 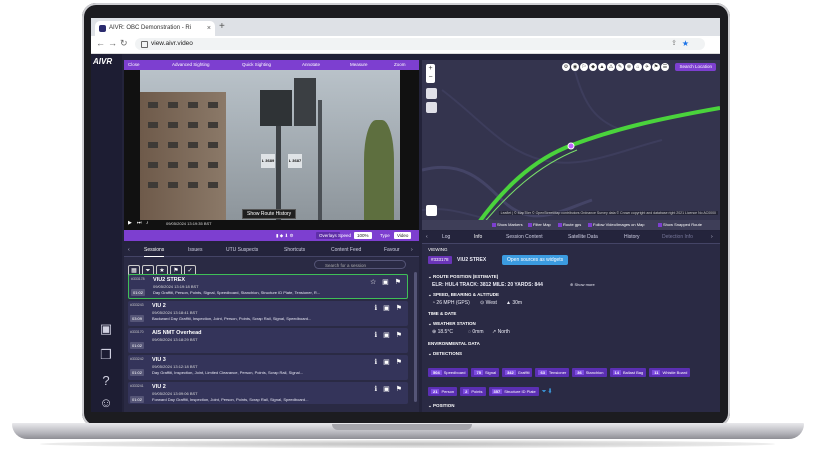 I want to click on route-position-header: ⌄ ROUTE POSITION (ESTIMATE), so click(x=463, y=277).